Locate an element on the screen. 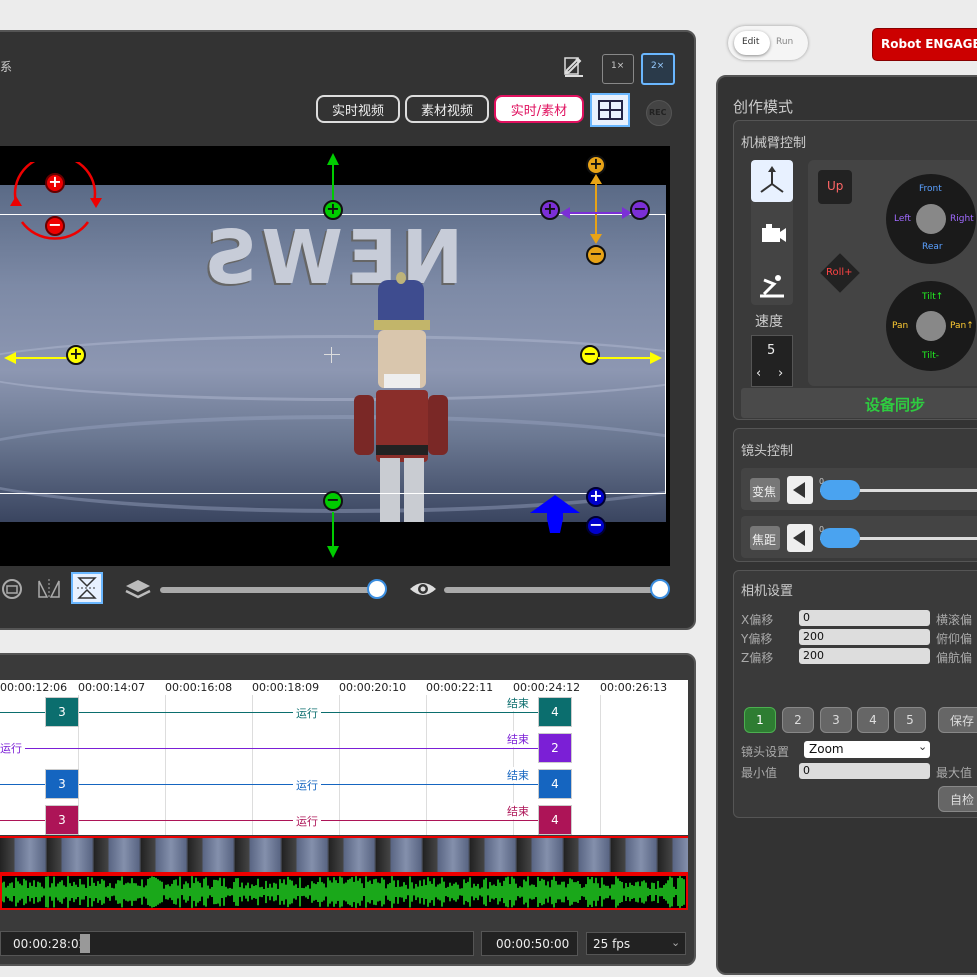 This screenshot has height=977, width=977. save-button: 保存 is located at coordinates (957, 720).